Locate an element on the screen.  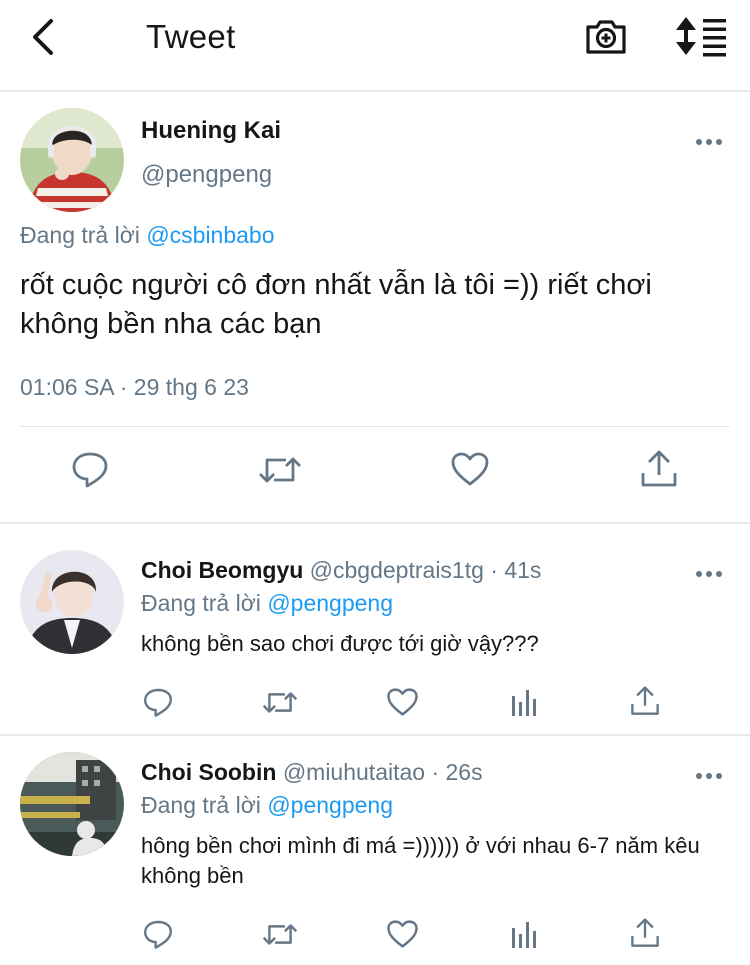
sort-button is located at coordinates (702, 36).